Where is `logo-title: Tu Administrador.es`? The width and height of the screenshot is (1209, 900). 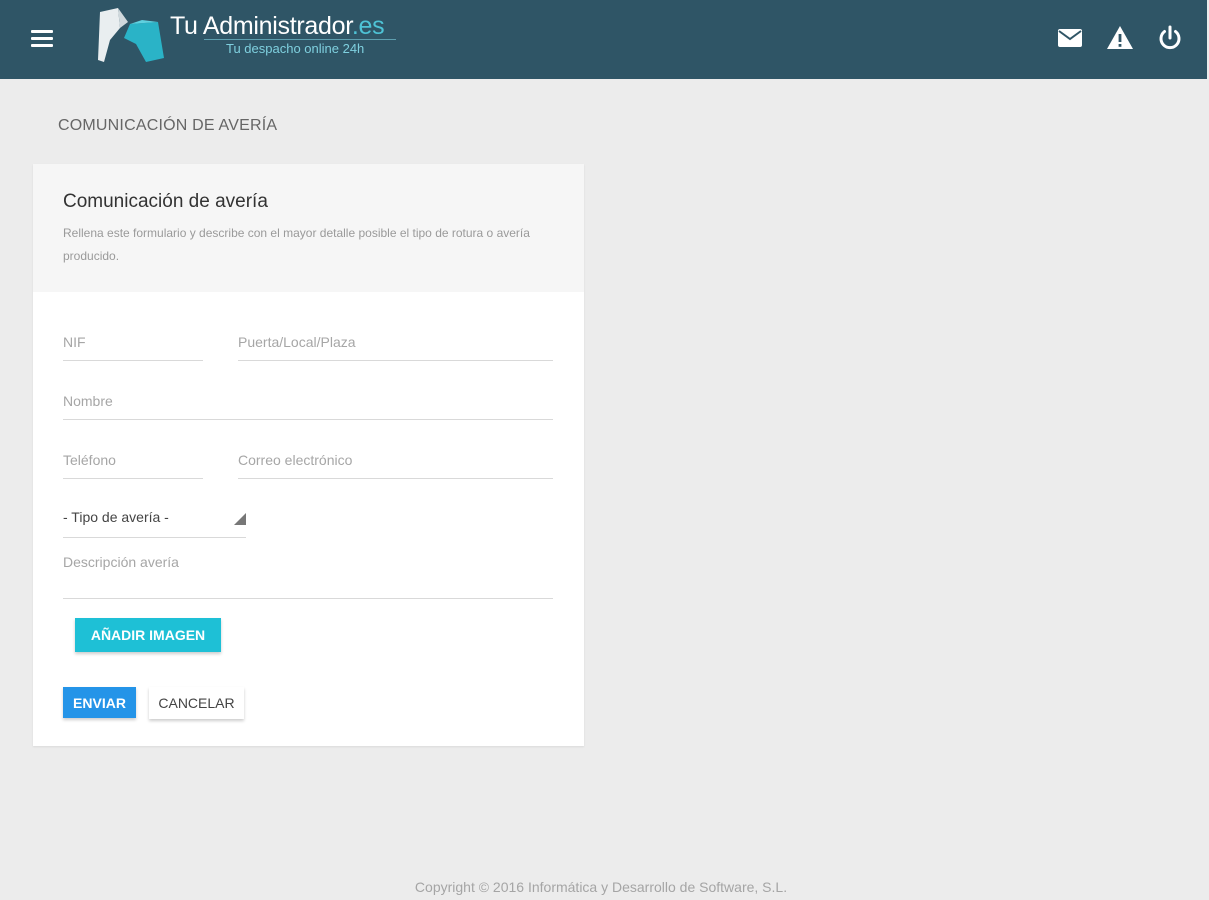 logo-title: Tu Administrador.es is located at coordinates (277, 26).